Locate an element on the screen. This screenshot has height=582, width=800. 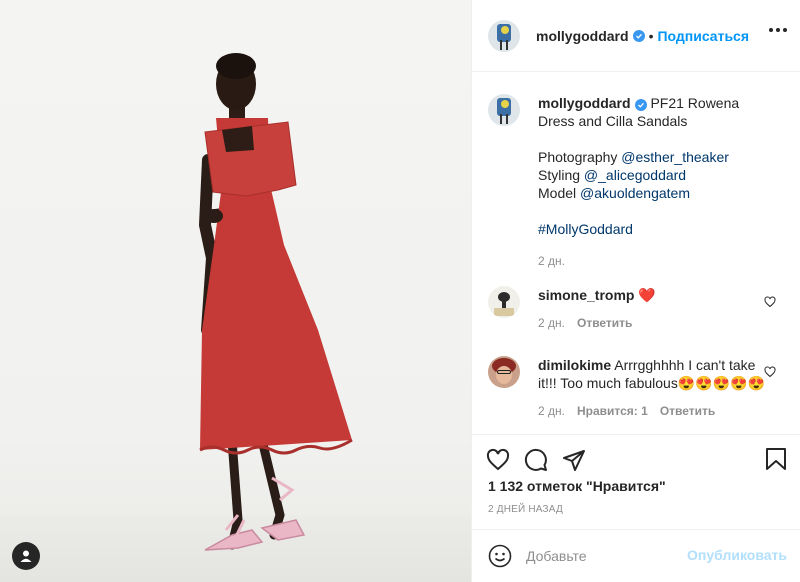
comment-input: Добавьте is located at coordinates (601, 556).